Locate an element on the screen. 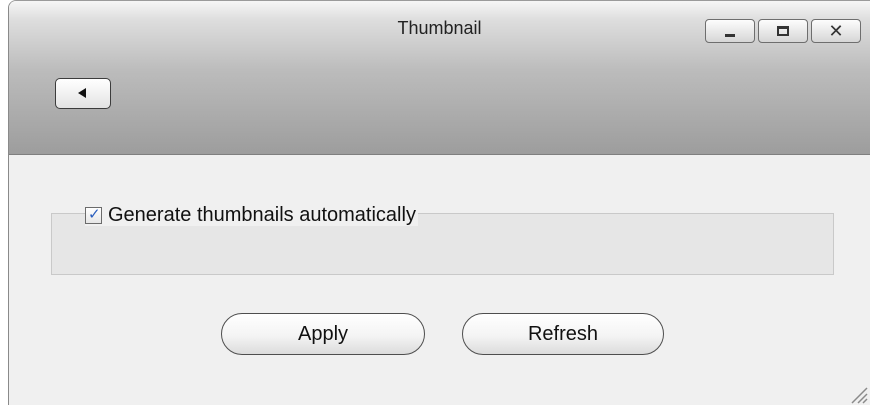  refresh-button: Refresh is located at coordinates (563, 334).